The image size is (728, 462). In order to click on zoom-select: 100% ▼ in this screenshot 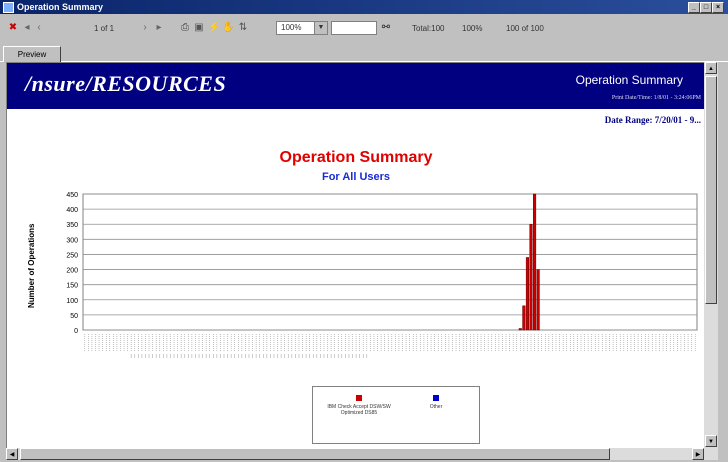, I will do `click(302, 28)`.